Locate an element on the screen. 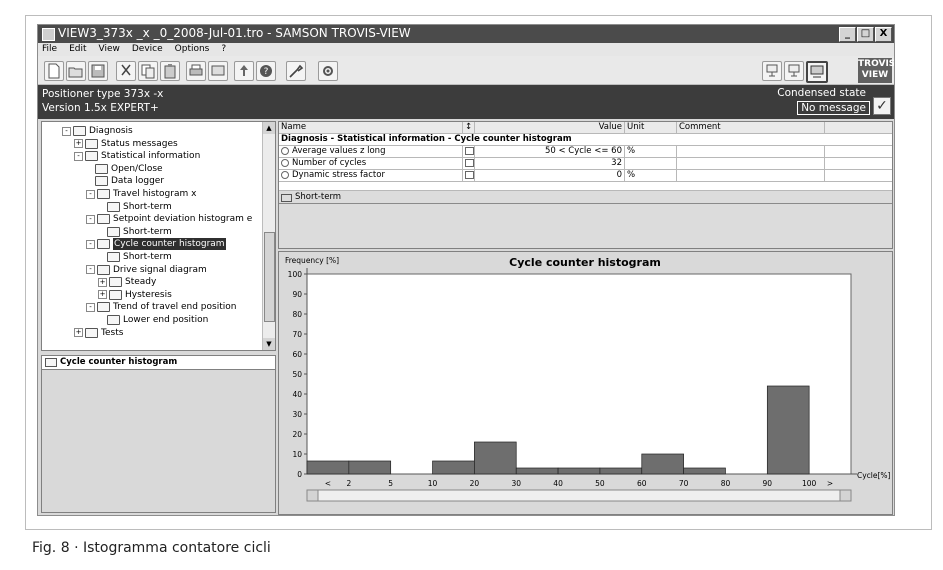 The height and width of the screenshot is (570, 943). tree-item: Data logger is located at coordinates (125, 181).